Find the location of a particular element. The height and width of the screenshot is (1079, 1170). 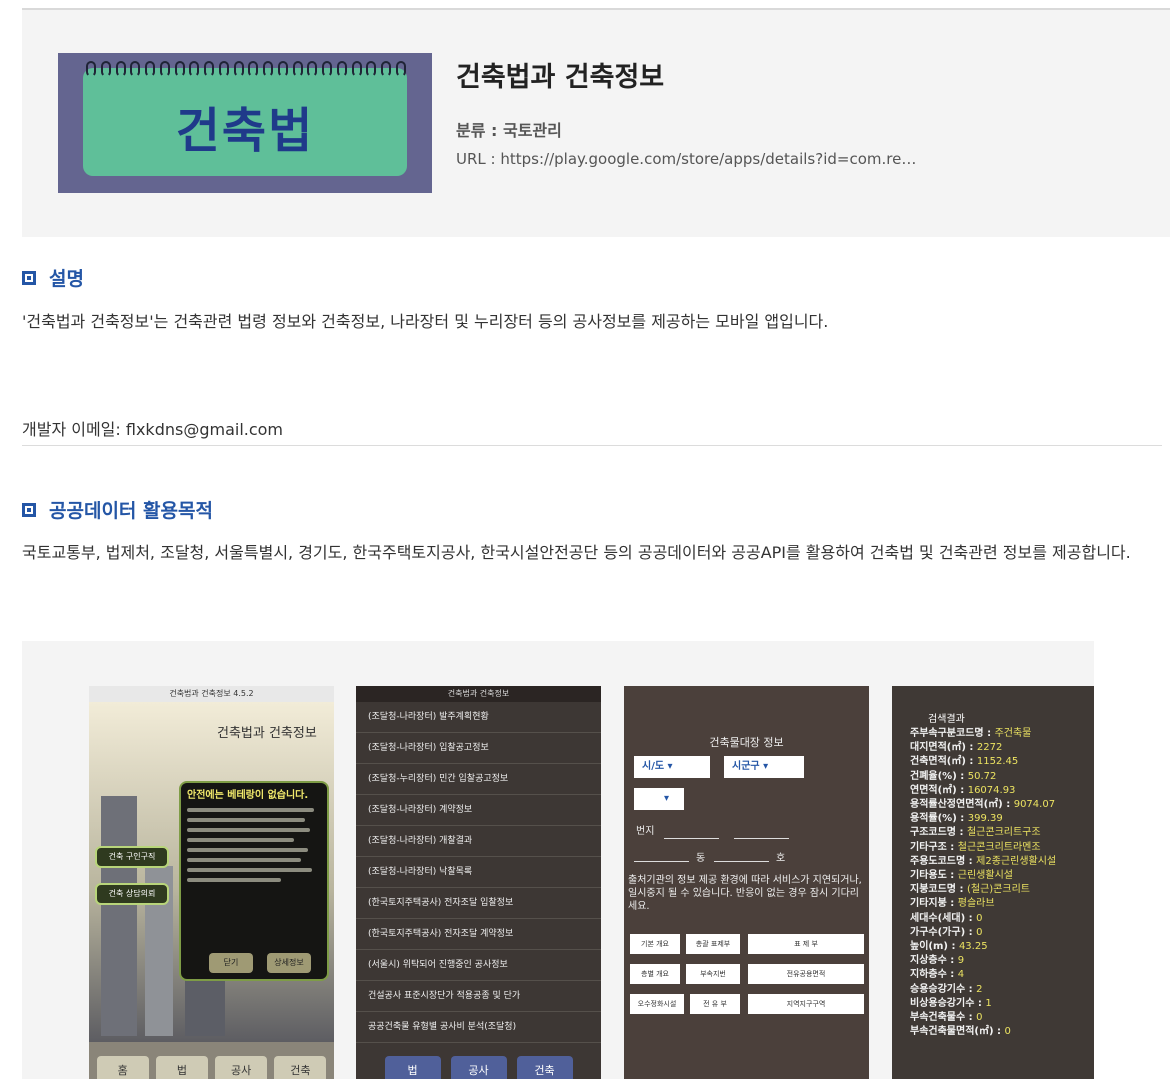

list-item: (조달청-누리장터) 민간 입찰공고정보 is located at coordinates (478, 779).